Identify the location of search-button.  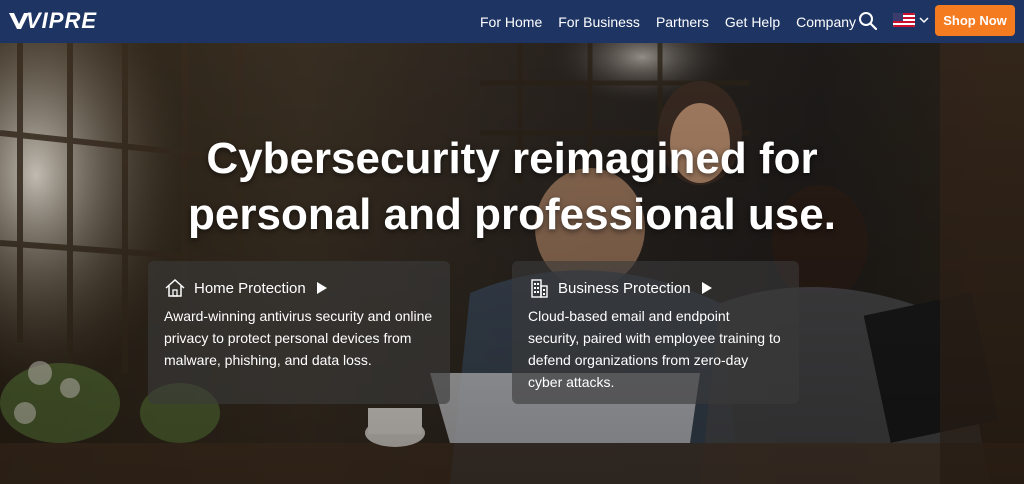
(868, 21).